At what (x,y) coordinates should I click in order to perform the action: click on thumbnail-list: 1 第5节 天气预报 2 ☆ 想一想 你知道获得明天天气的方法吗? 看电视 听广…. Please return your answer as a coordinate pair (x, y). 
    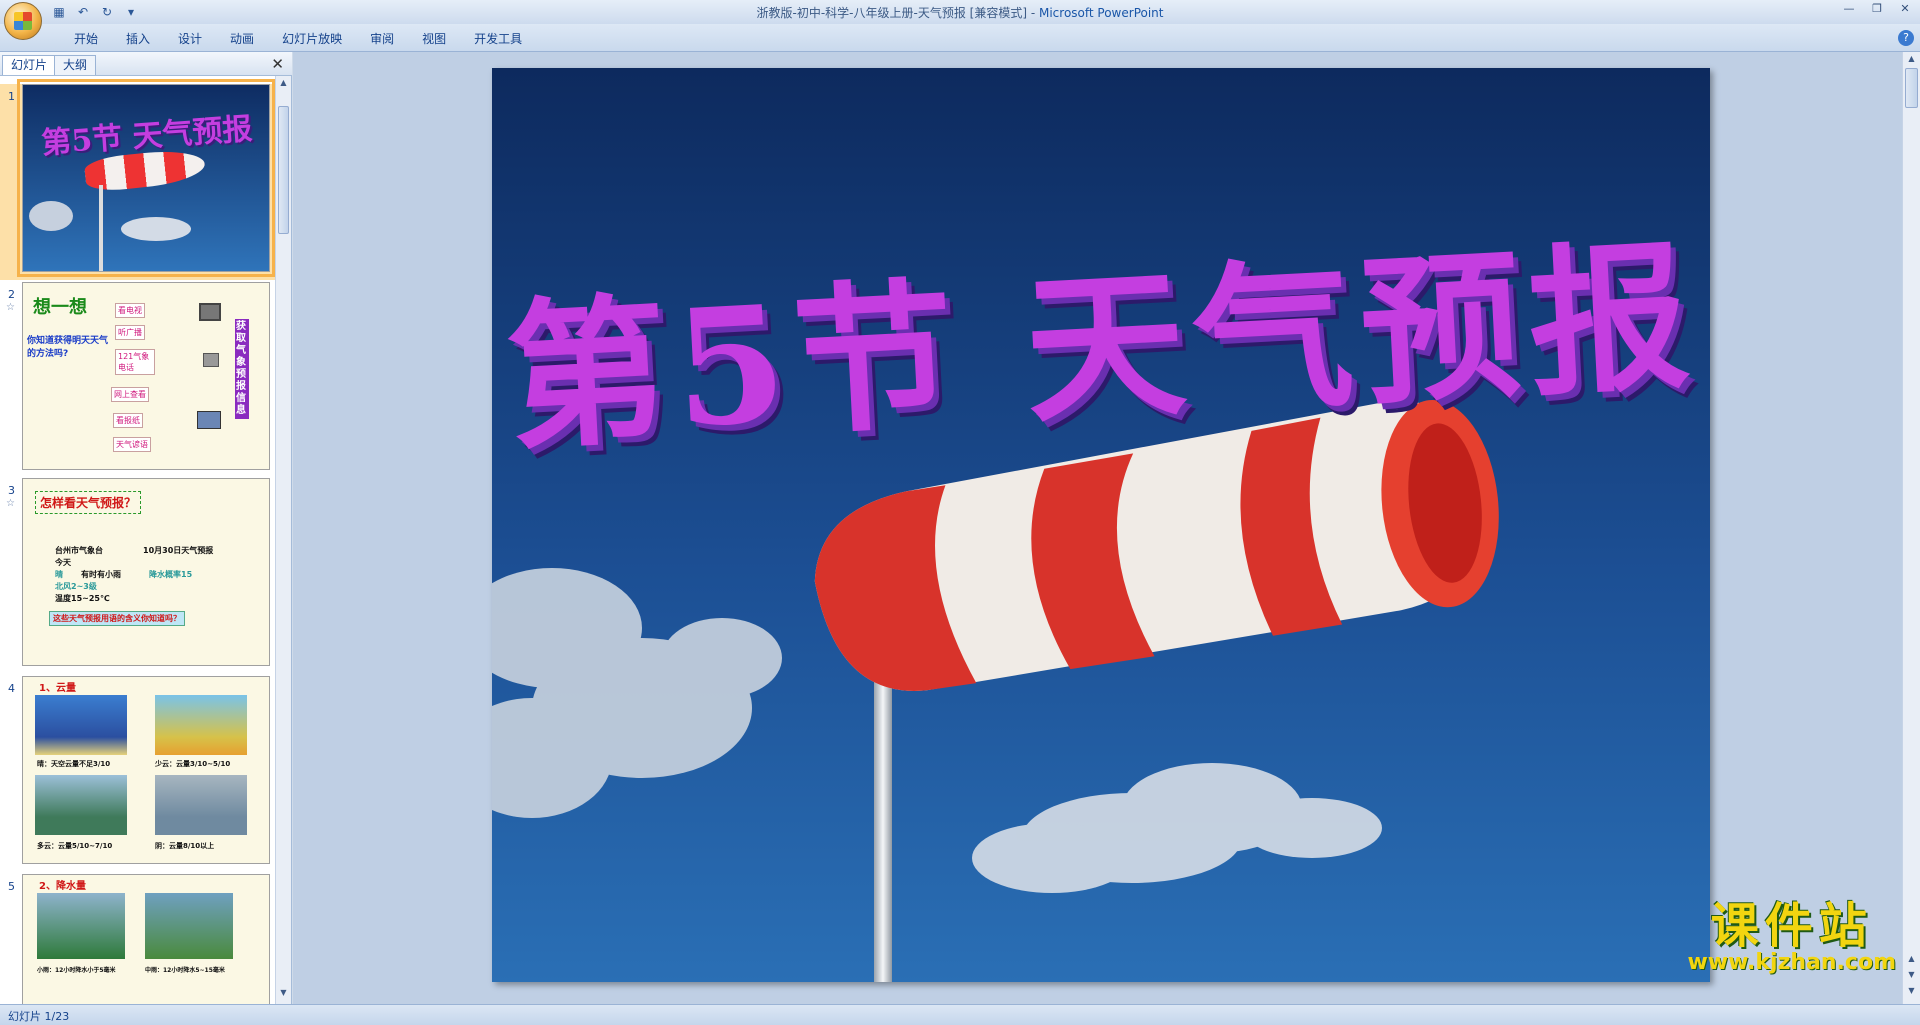
    Looking at the image, I should click on (138, 540).